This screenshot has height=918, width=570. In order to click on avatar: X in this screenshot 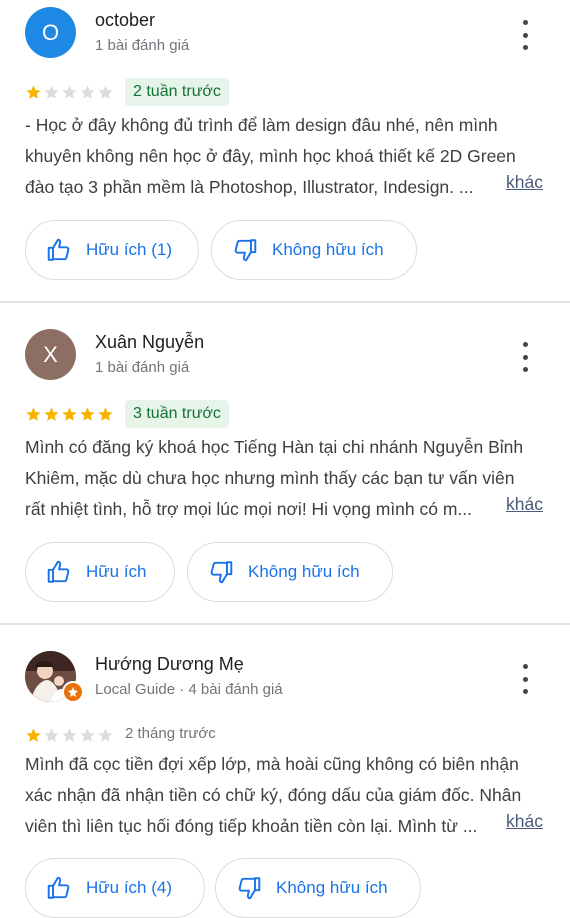, I will do `click(50, 354)`.